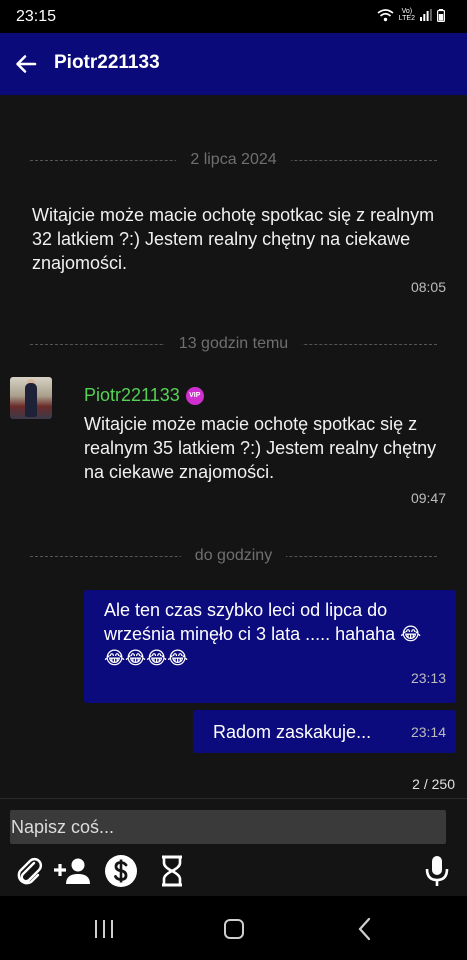 The height and width of the screenshot is (960, 467). I want to click on date-divider-label: 13 godzin temu, so click(233, 343).